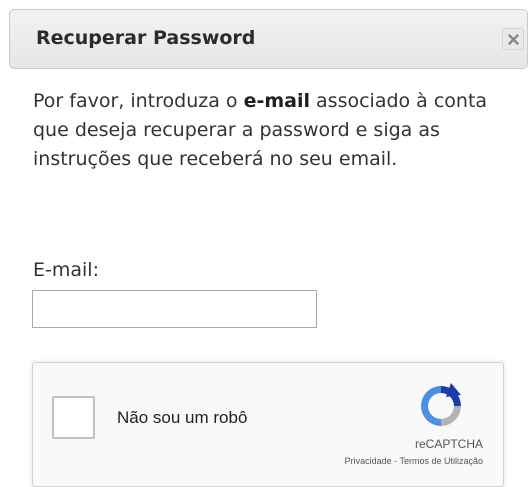 This screenshot has height=487, width=529. What do you see at coordinates (441, 461) in the screenshot?
I see `terms-link: Termos de Utilização` at bounding box center [441, 461].